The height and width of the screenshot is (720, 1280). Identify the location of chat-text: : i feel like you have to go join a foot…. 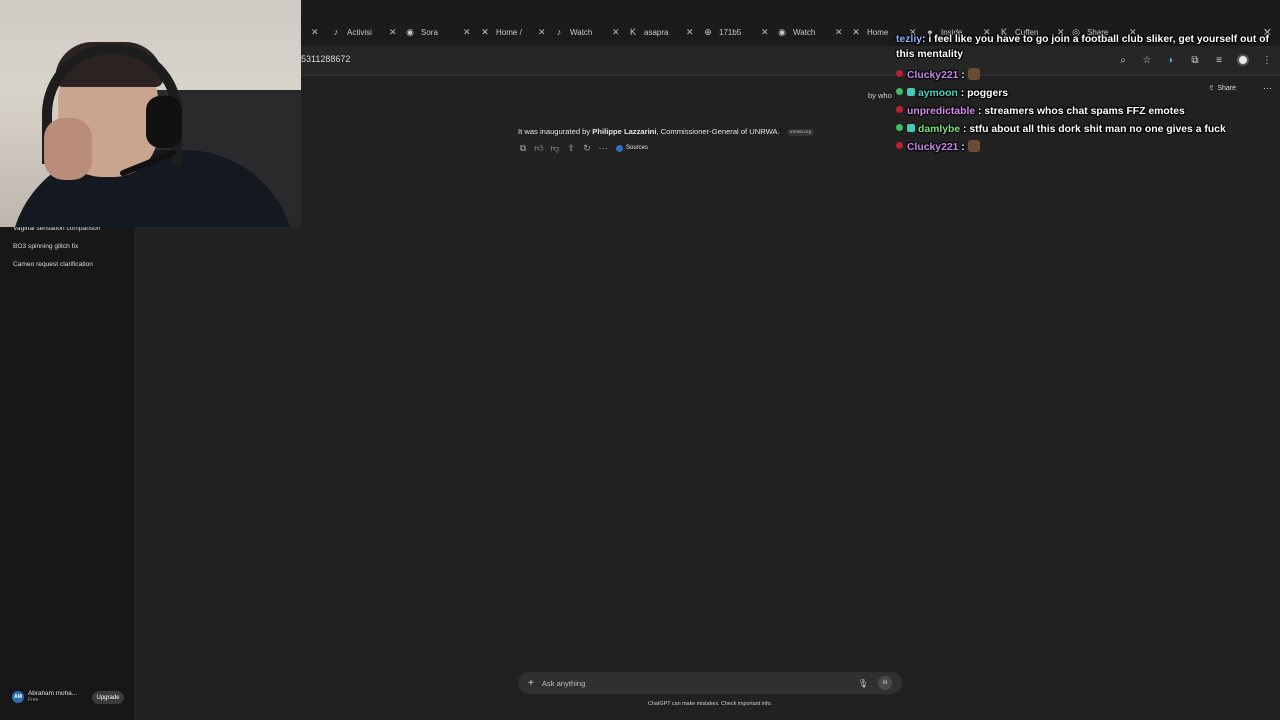
(1095, 39).